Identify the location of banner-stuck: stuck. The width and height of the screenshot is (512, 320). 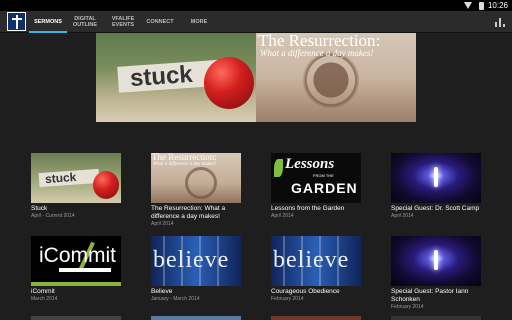
(176, 77).